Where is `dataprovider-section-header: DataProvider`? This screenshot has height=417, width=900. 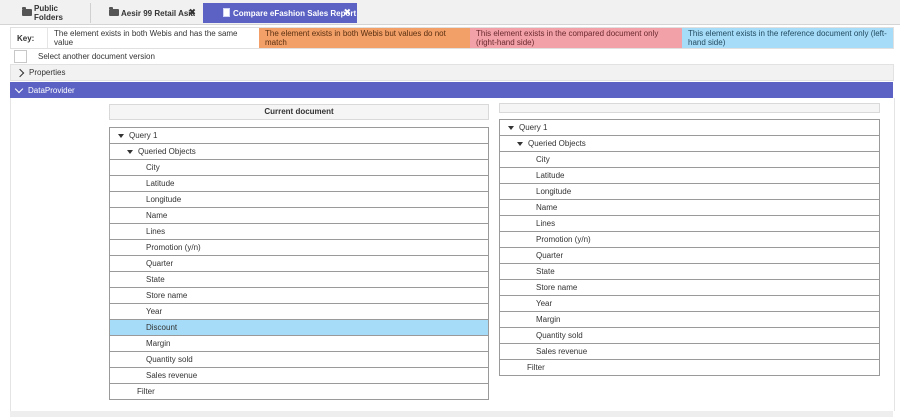 dataprovider-section-header: DataProvider is located at coordinates (451, 90).